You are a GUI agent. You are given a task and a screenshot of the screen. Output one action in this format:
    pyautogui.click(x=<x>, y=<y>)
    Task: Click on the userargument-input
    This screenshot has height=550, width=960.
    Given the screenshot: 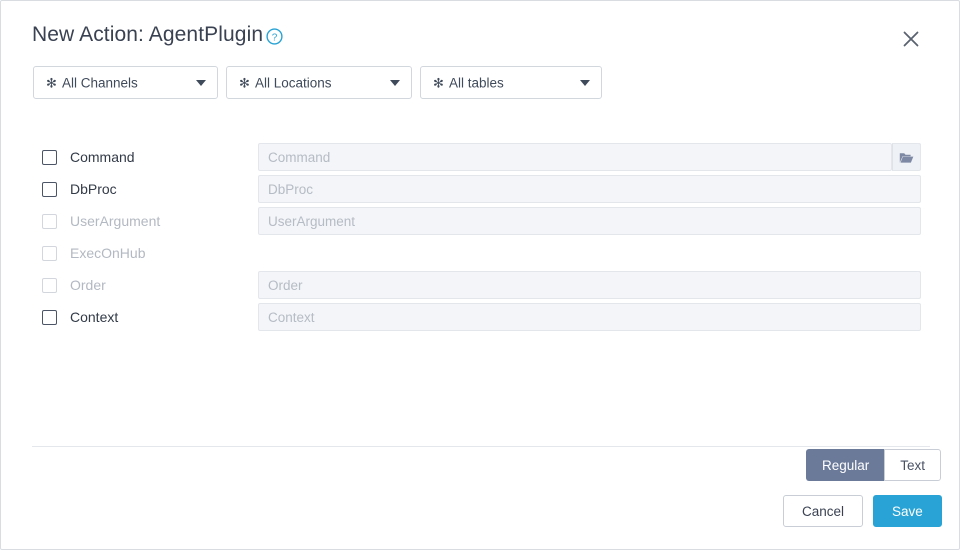 What is the action you would take?
    pyautogui.click(x=589, y=221)
    